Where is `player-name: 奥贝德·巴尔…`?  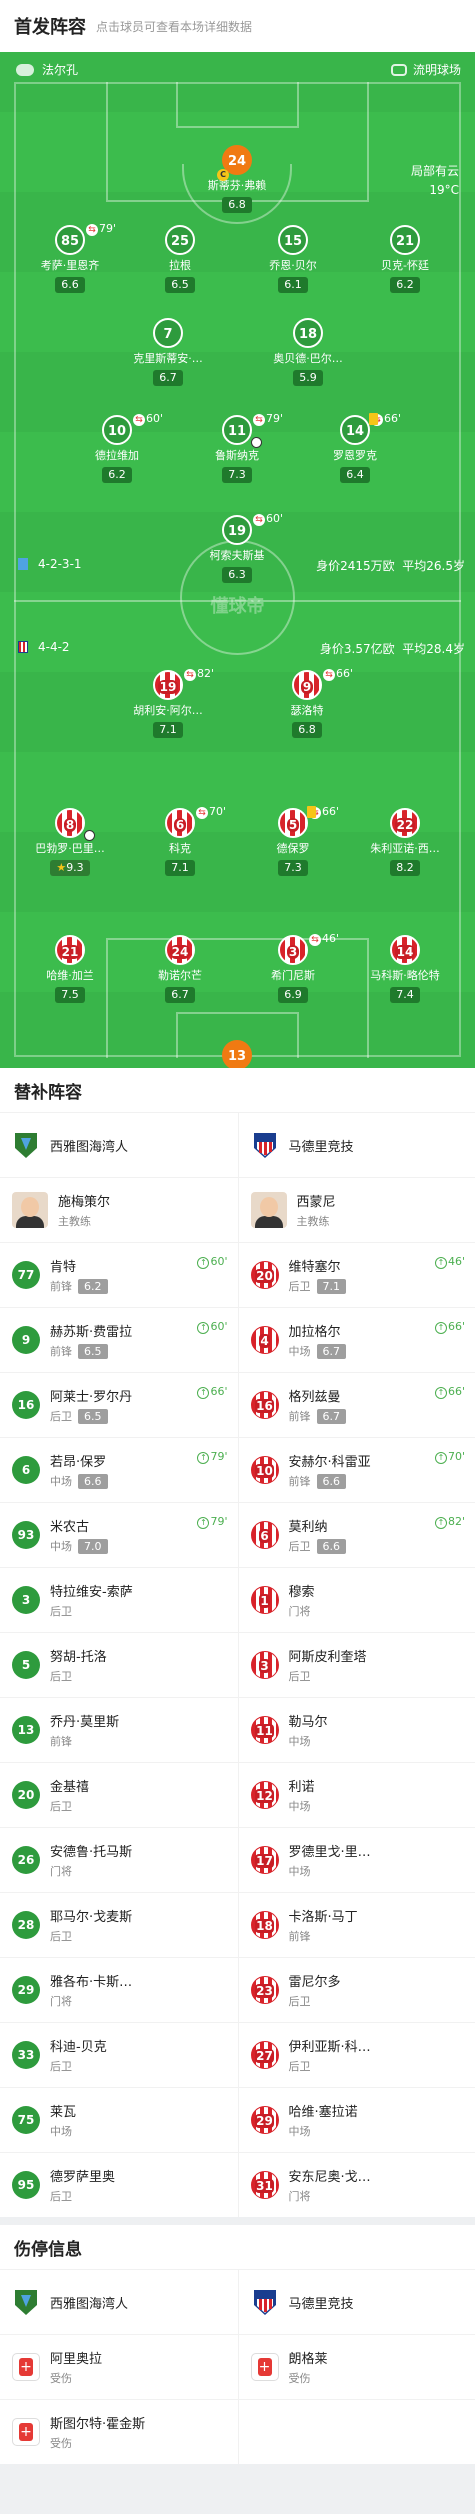 player-name: 奥贝德·巴尔… is located at coordinates (308, 358).